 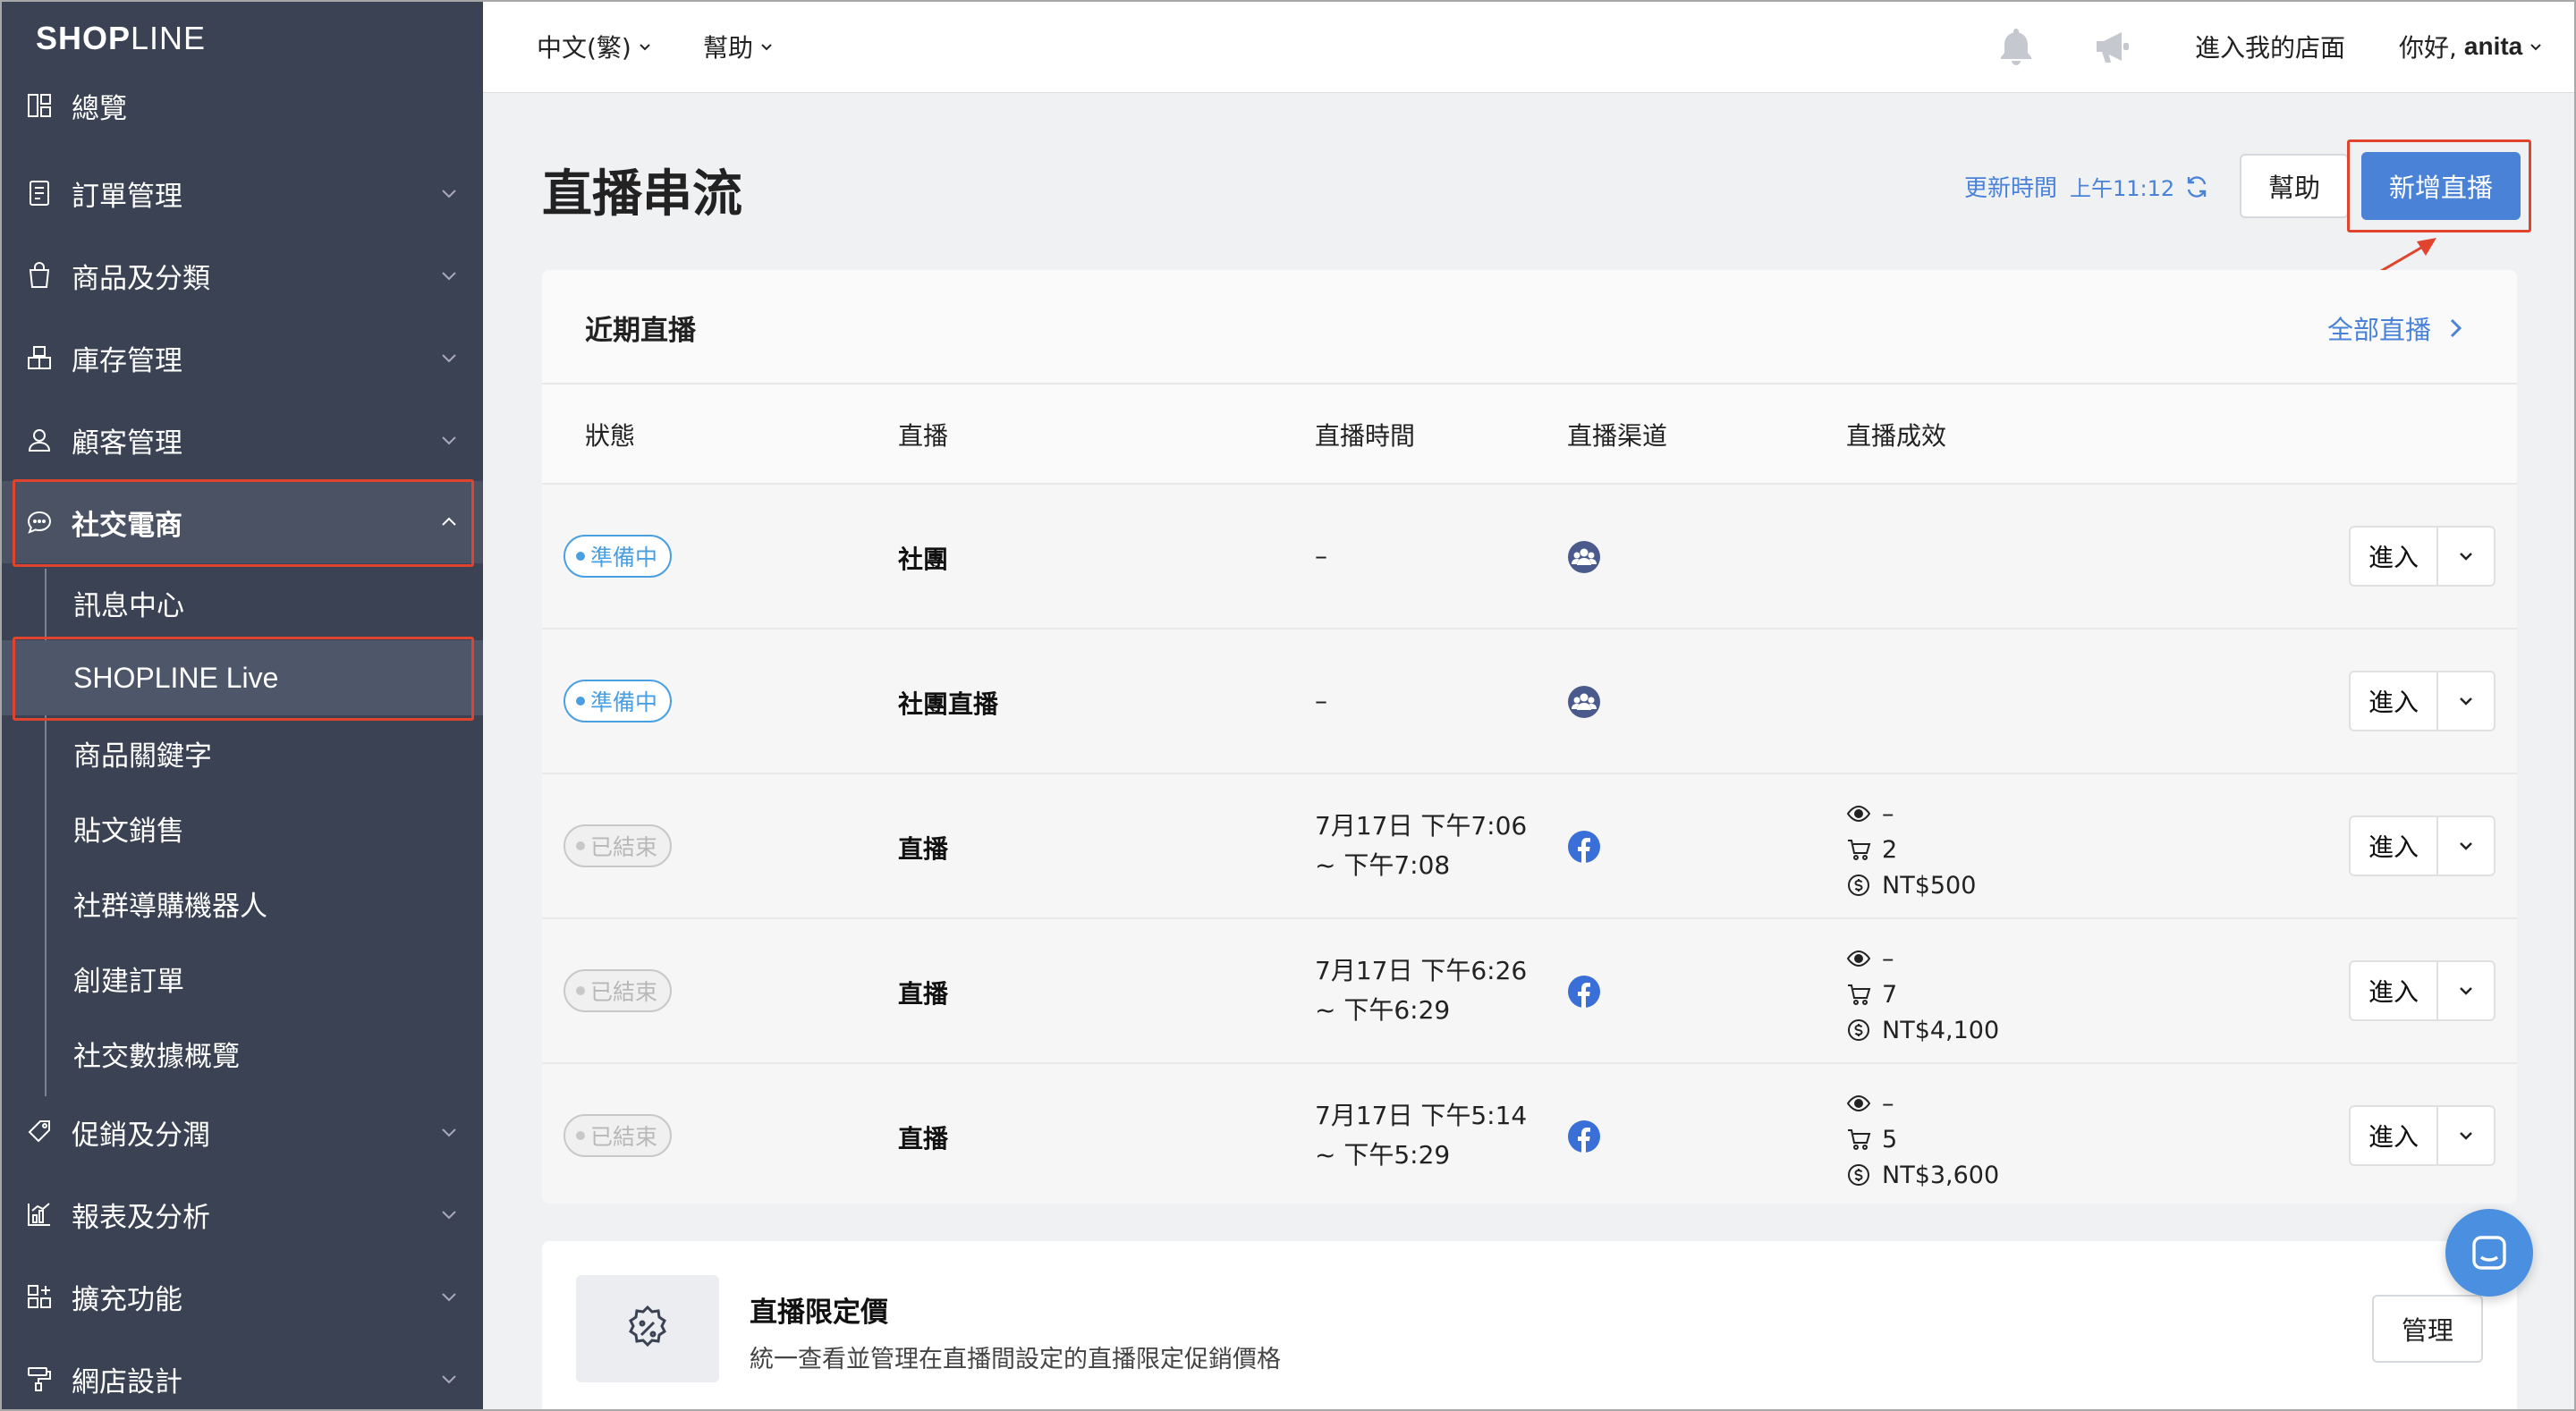 What do you see at coordinates (1529, 327) in the screenshot?
I see `card-header: 近期直播 全部直播` at bounding box center [1529, 327].